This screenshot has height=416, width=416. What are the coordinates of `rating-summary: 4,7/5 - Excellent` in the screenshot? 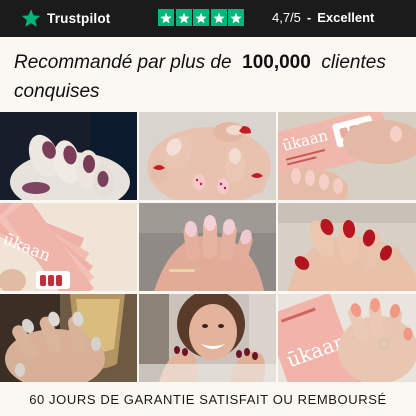 It's located at (323, 17).